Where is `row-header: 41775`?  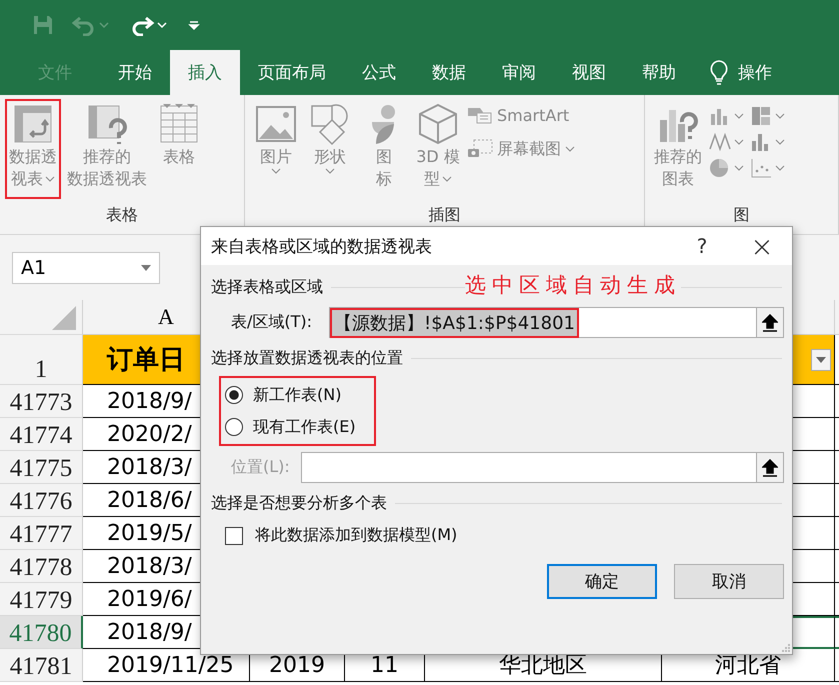
row-header: 41775 is located at coordinates (41, 467).